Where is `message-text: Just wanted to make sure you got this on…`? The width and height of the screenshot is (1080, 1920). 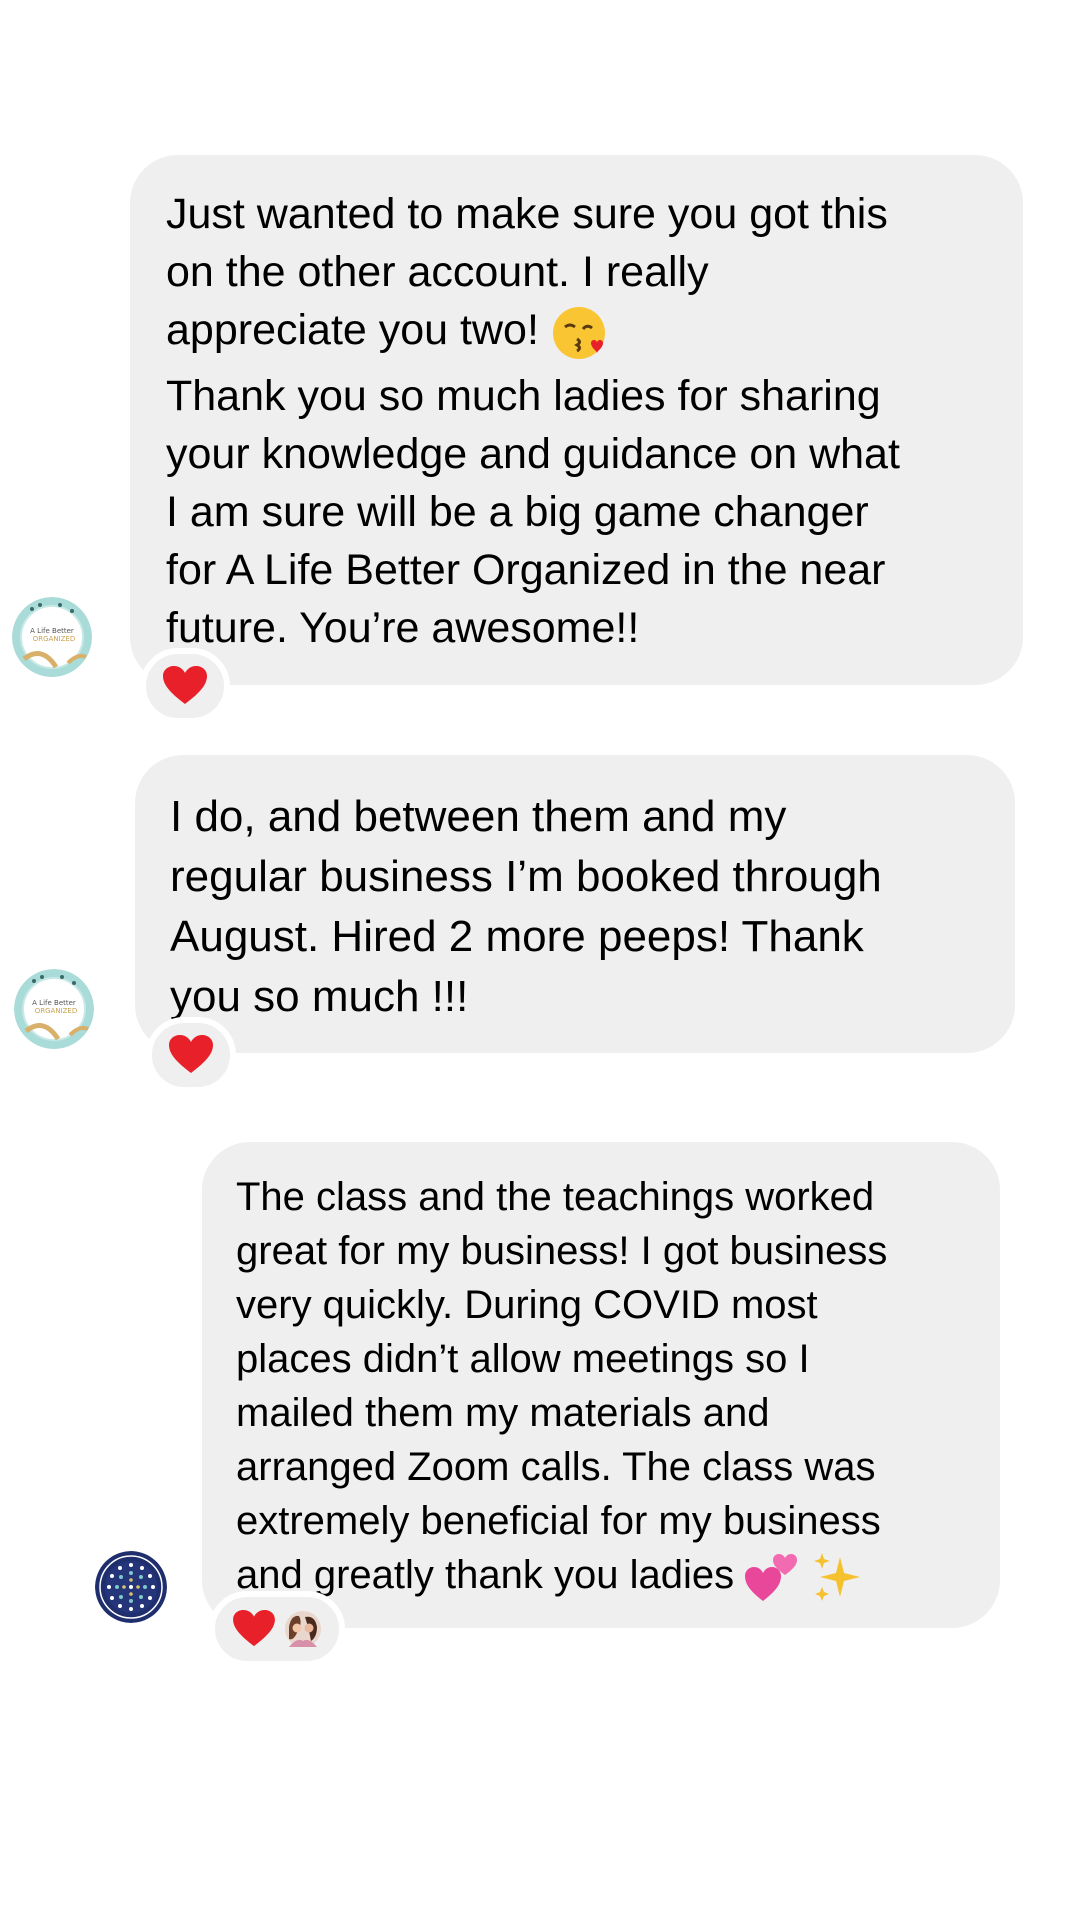 message-text: Just wanted to make sure you got this on… is located at coordinates (579, 273).